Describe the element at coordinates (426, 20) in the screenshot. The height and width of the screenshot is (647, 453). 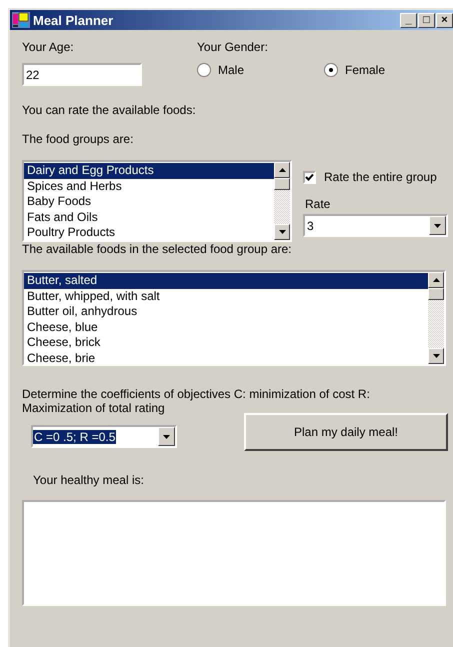
I see `maximize-button: □` at that location.